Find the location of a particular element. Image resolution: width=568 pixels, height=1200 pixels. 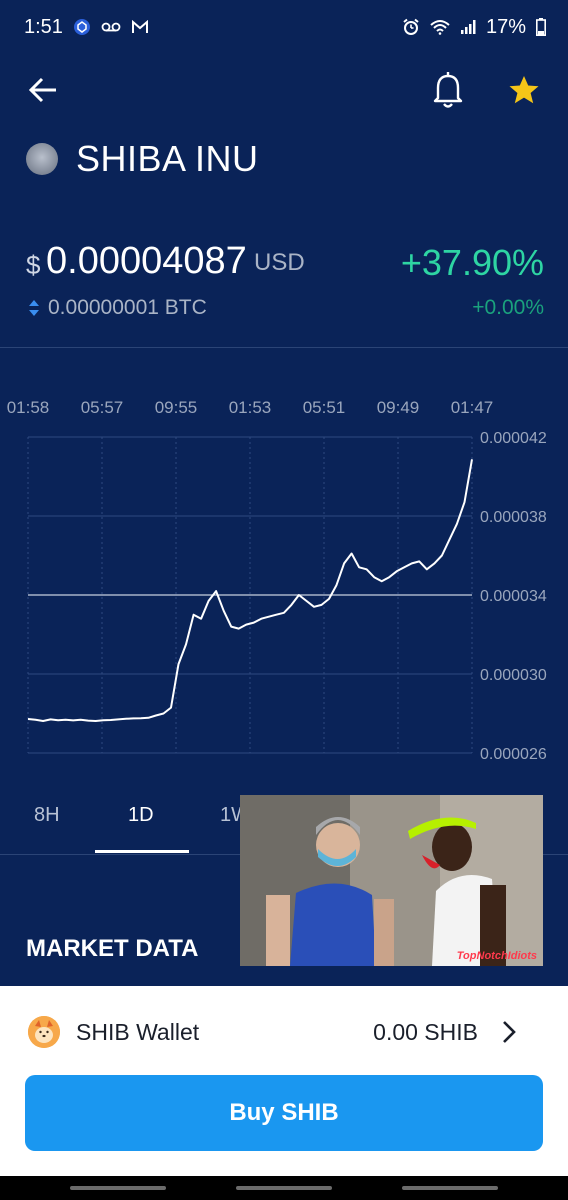

signal-icon is located at coordinates (468, 27).